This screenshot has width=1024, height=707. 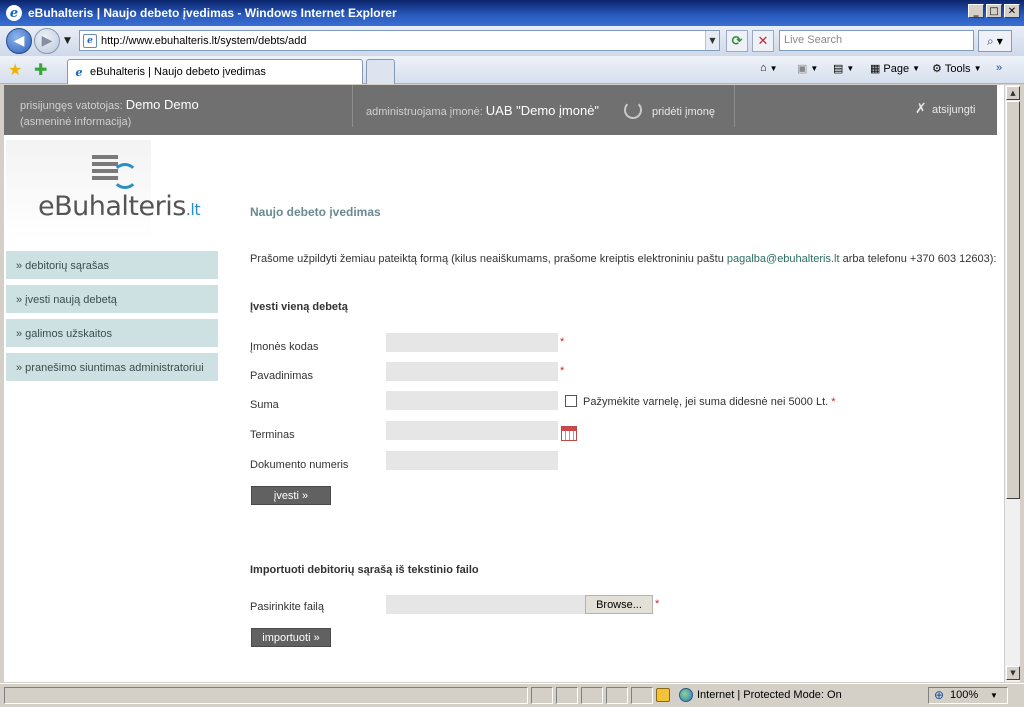 What do you see at coordinates (875, 69) in the screenshot?
I see `page-icon: ▦` at bounding box center [875, 69].